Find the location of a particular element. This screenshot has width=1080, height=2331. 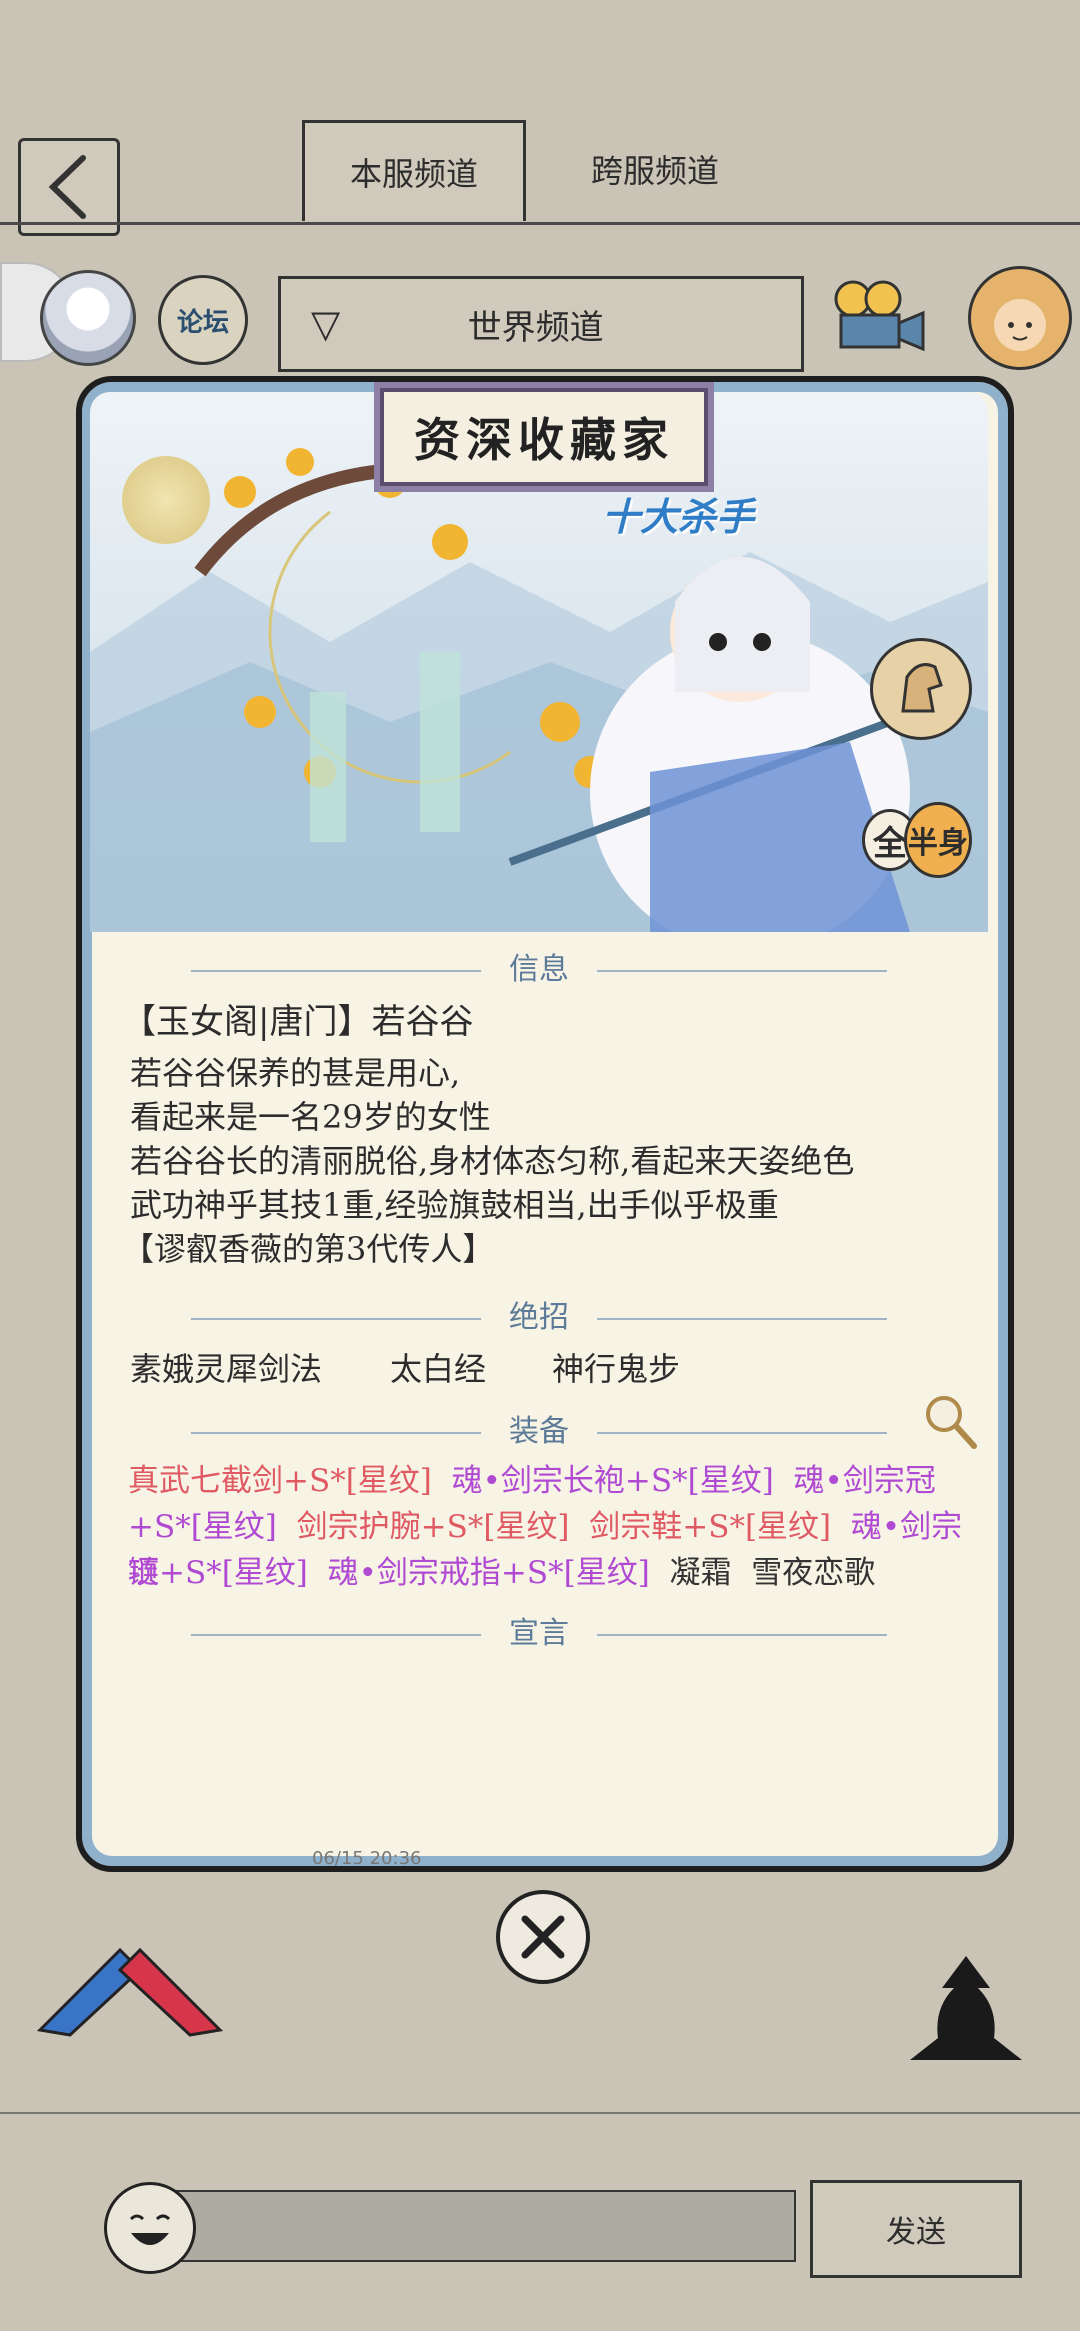

half-body-toggle: 全 半身 is located at coordinates (917, 840).